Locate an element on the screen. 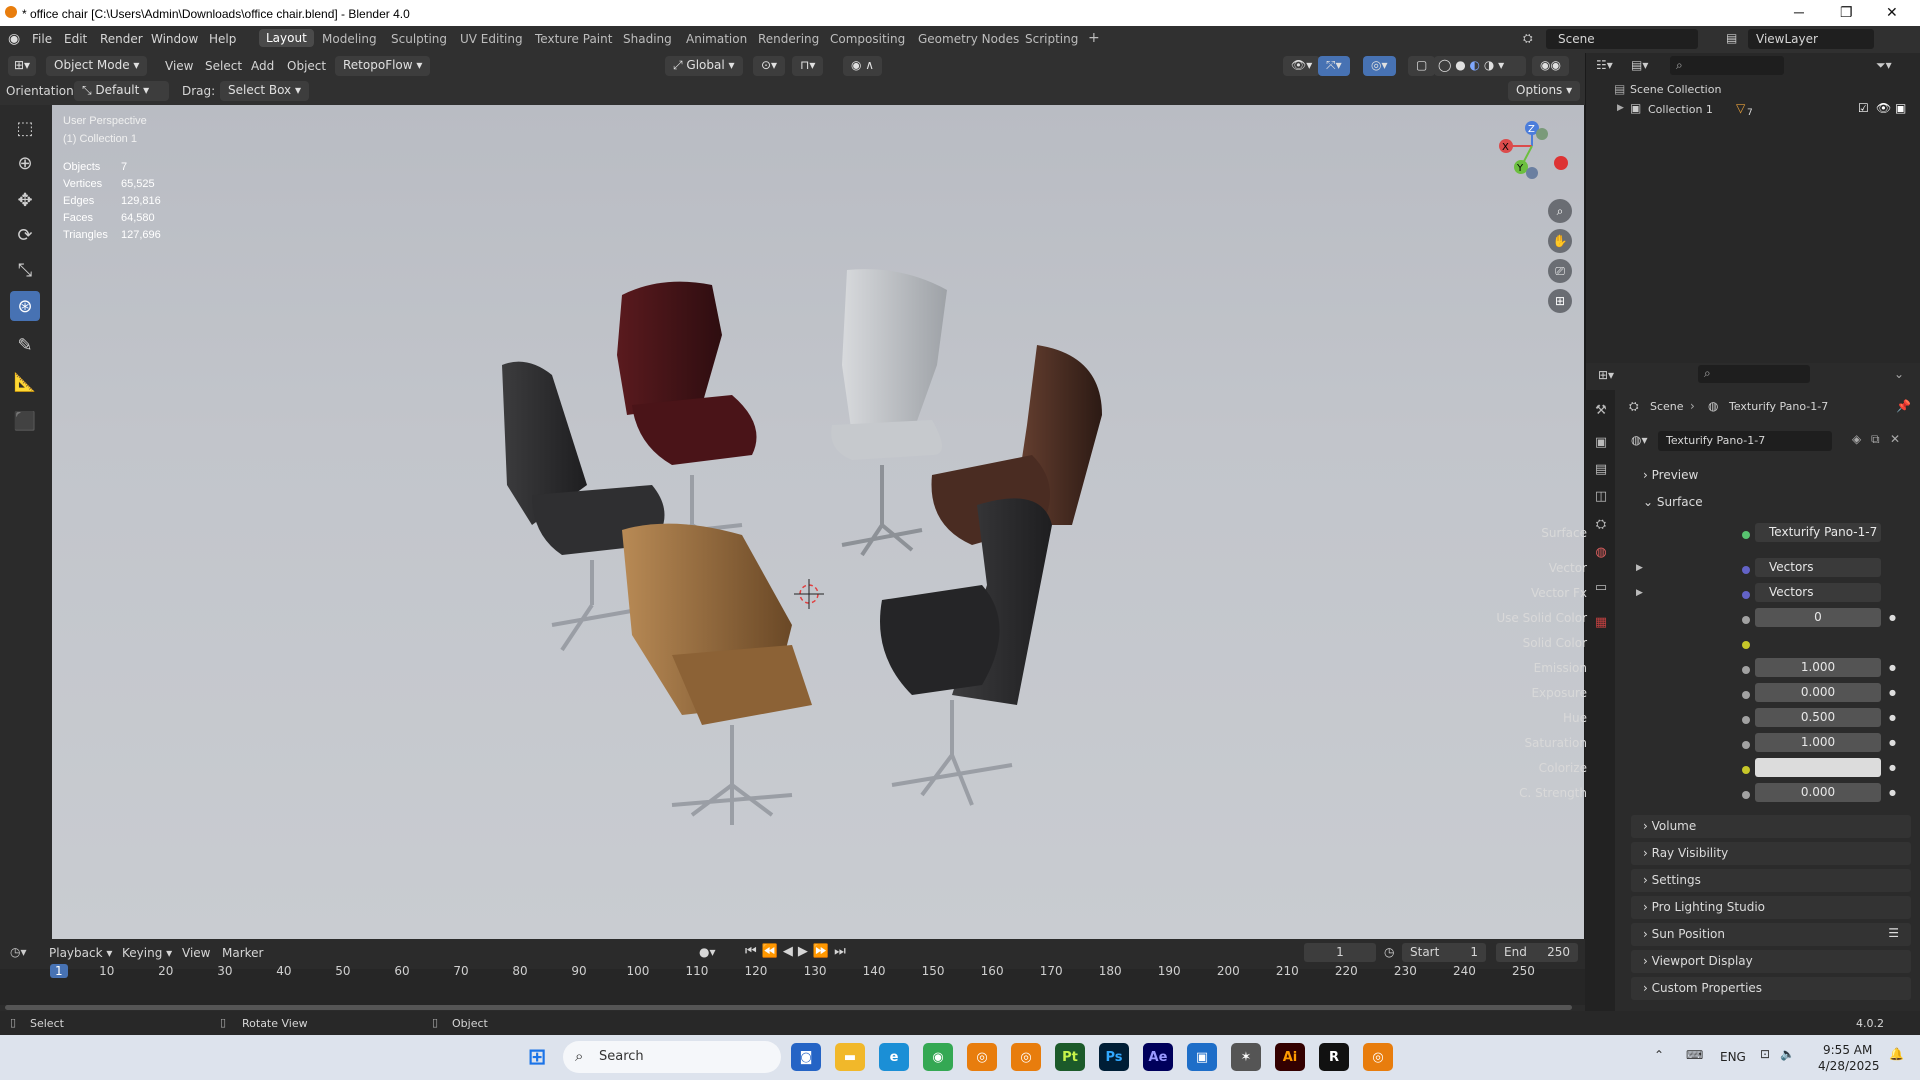 The image size is (1920, 1080). collection-tab-icon: ▭ is located at coordinates (1601, 588).